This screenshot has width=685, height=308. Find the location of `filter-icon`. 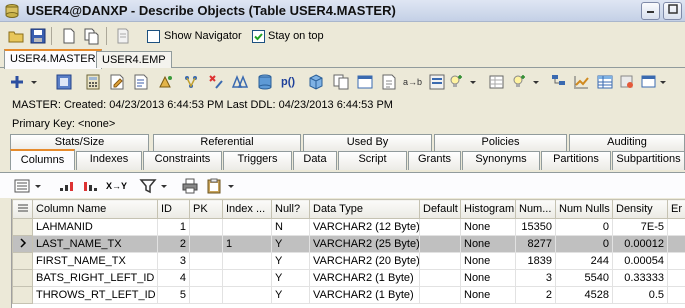

filter-icon is located at coordinates (148, 186).